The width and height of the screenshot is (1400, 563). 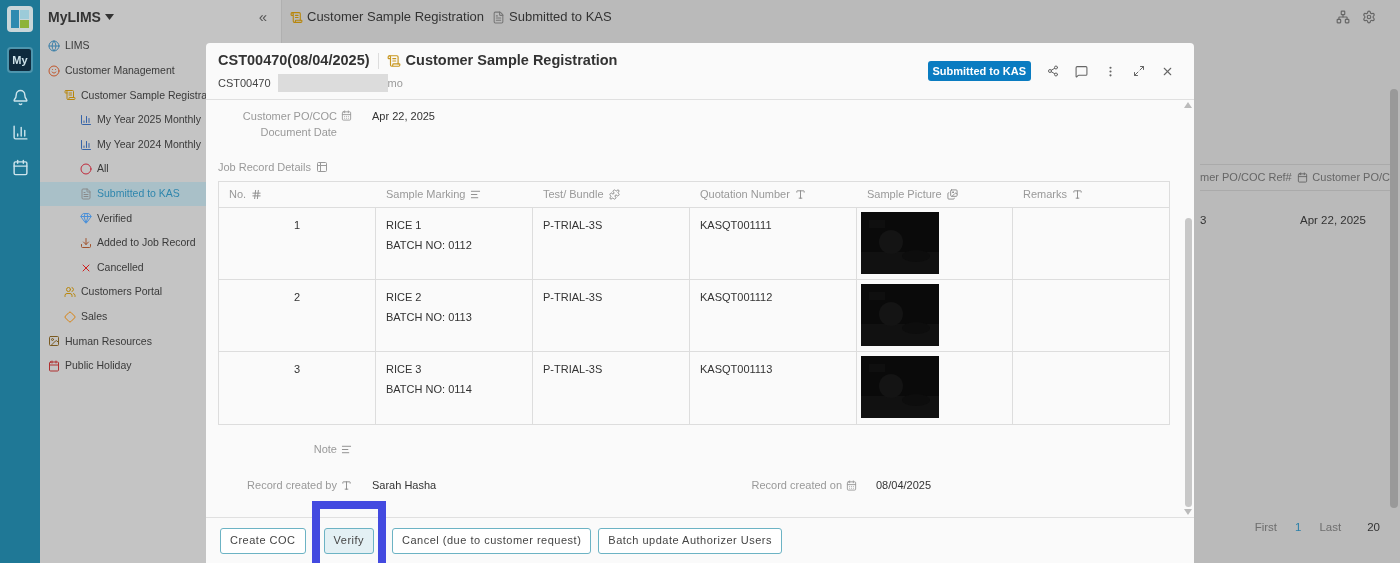 I want to click on table-cell: KASQT001112, so click(x=736, y=297).